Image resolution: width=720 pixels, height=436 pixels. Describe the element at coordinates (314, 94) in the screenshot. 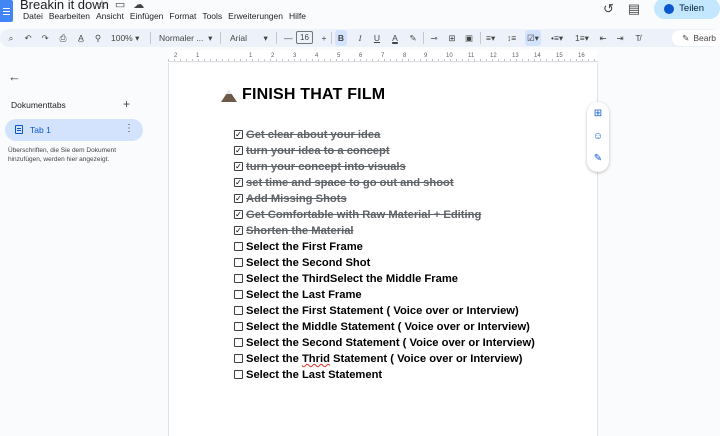

I see `heading-text: FINISH THAT FILM` at that location.